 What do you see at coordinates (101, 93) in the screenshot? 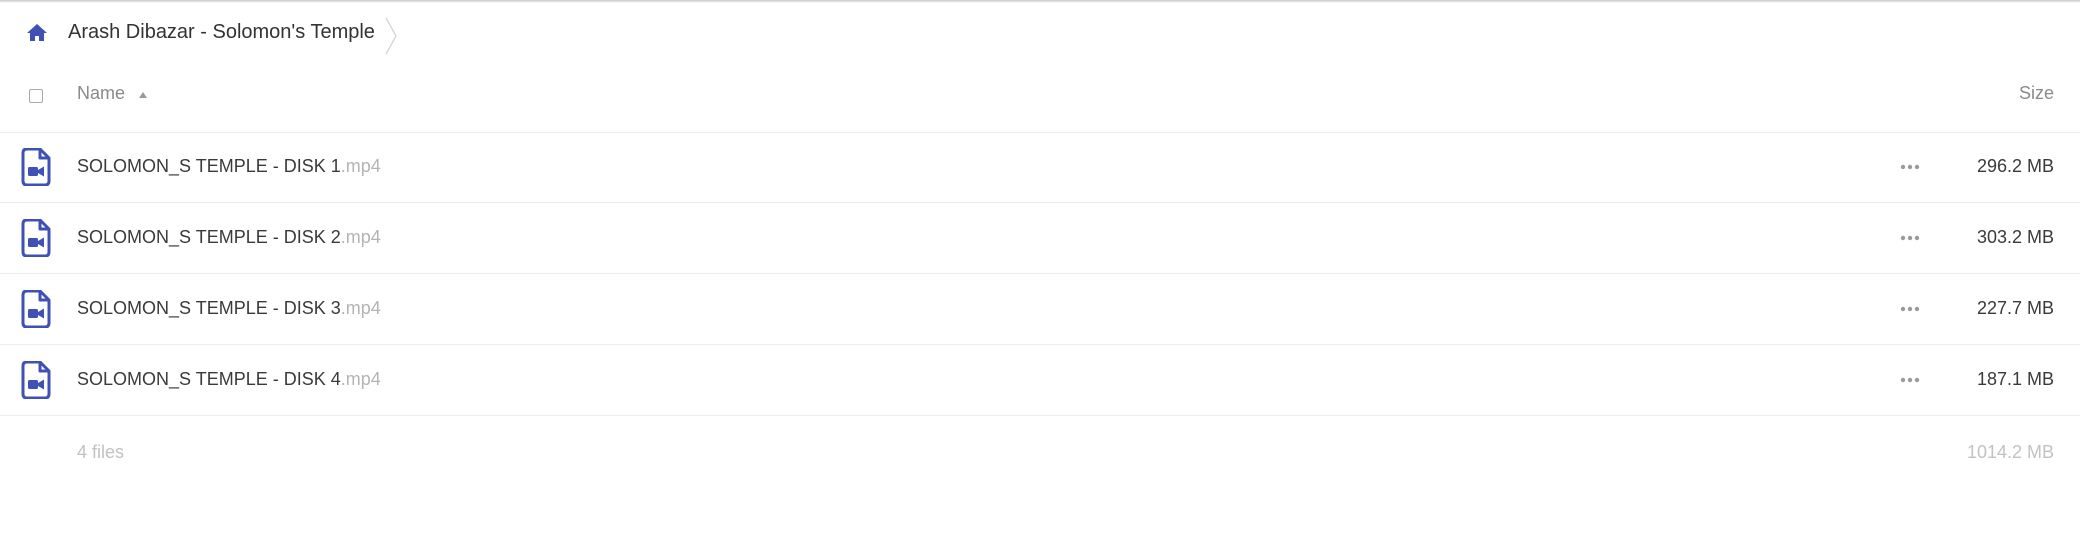
I see `column-header-name: Name` at bounding box center [101, 93].